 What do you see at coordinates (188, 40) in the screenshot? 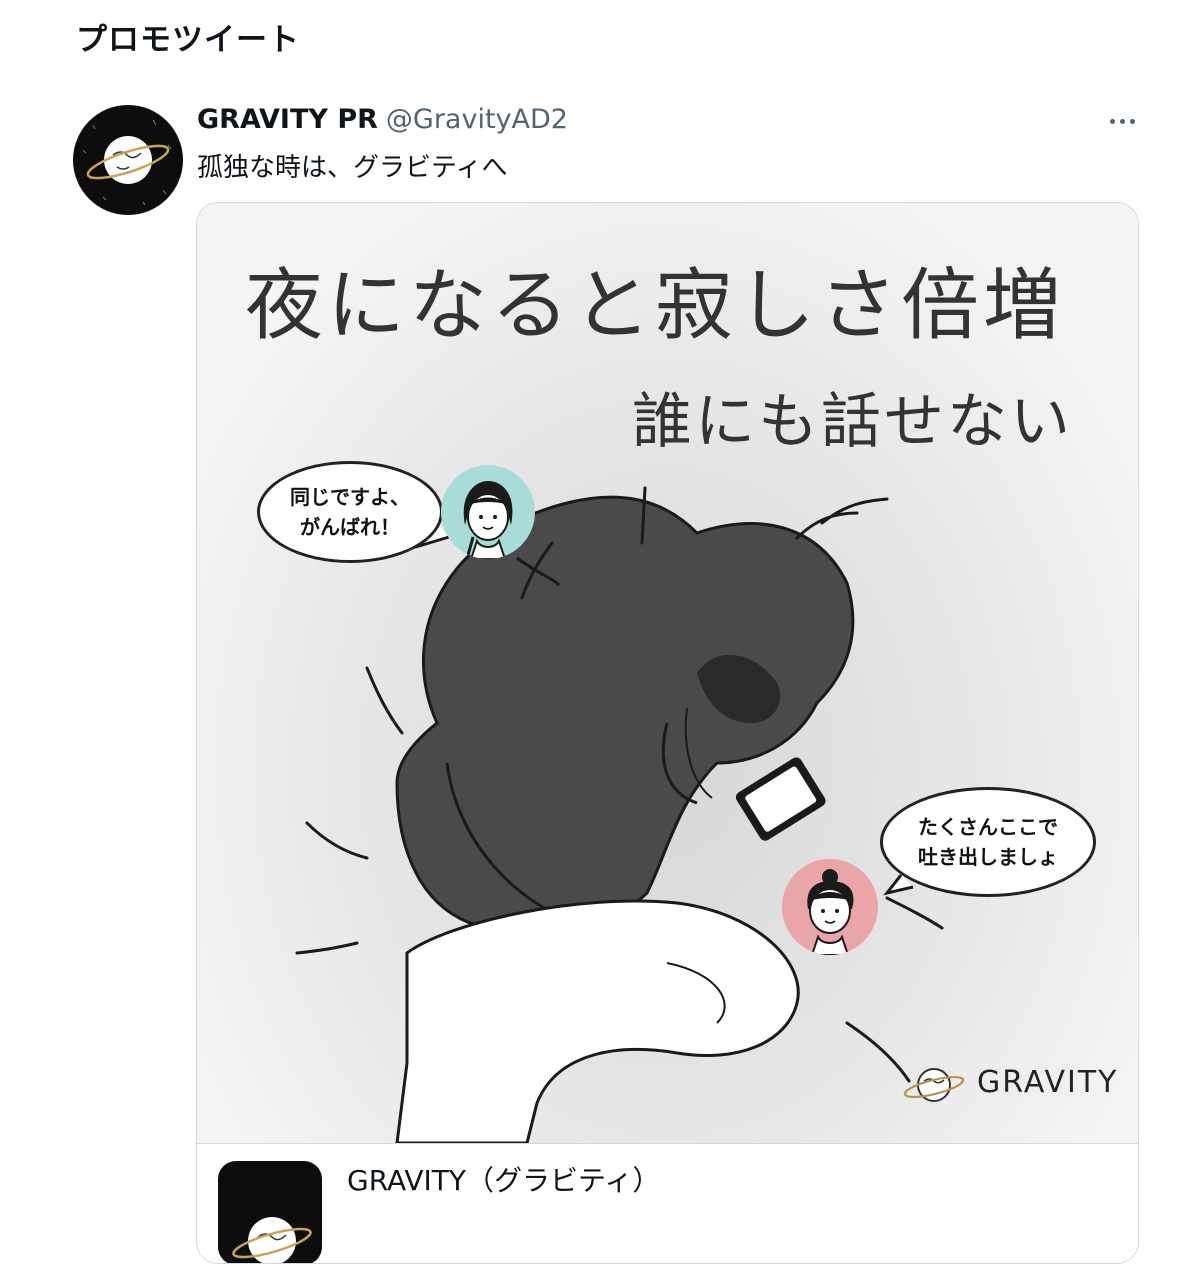
I see `section-title: プロモツイート` at bounding box center [188, 40].